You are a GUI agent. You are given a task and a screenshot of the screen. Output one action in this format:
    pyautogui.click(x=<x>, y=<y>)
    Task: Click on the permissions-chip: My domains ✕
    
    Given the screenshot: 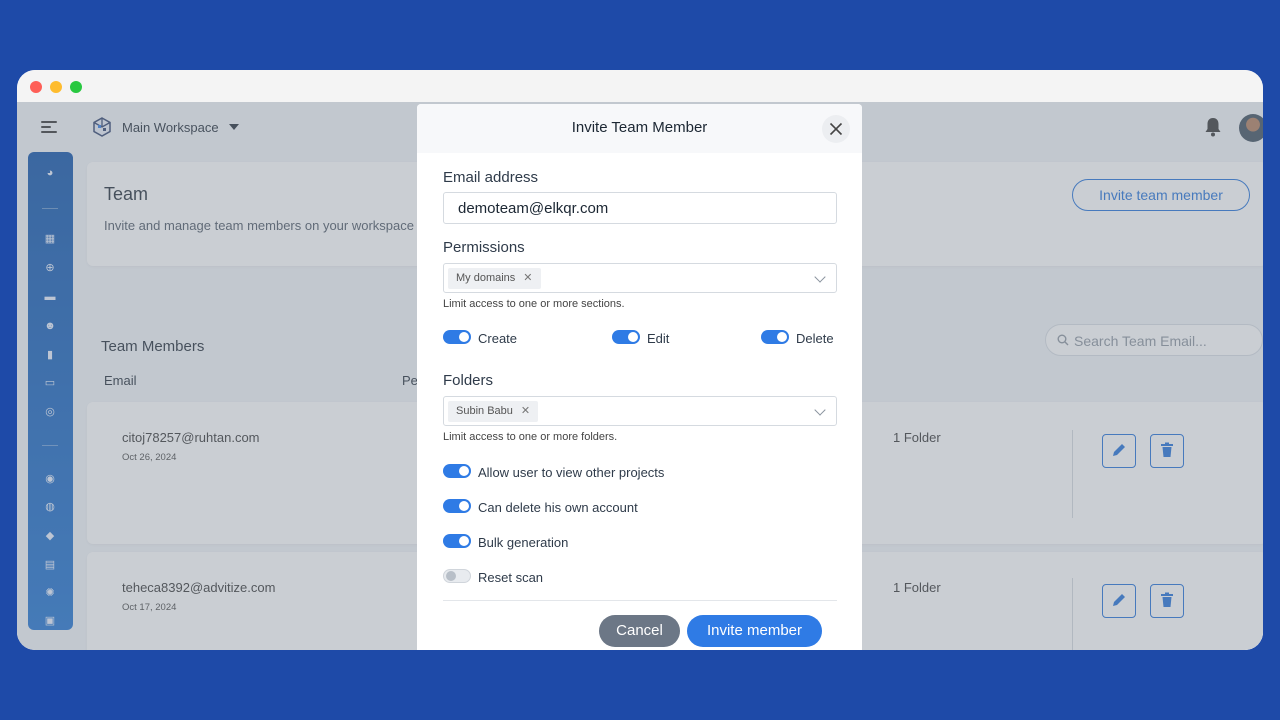 What is the action you would take?
    pyautogui.click(x=494, y=278)
    